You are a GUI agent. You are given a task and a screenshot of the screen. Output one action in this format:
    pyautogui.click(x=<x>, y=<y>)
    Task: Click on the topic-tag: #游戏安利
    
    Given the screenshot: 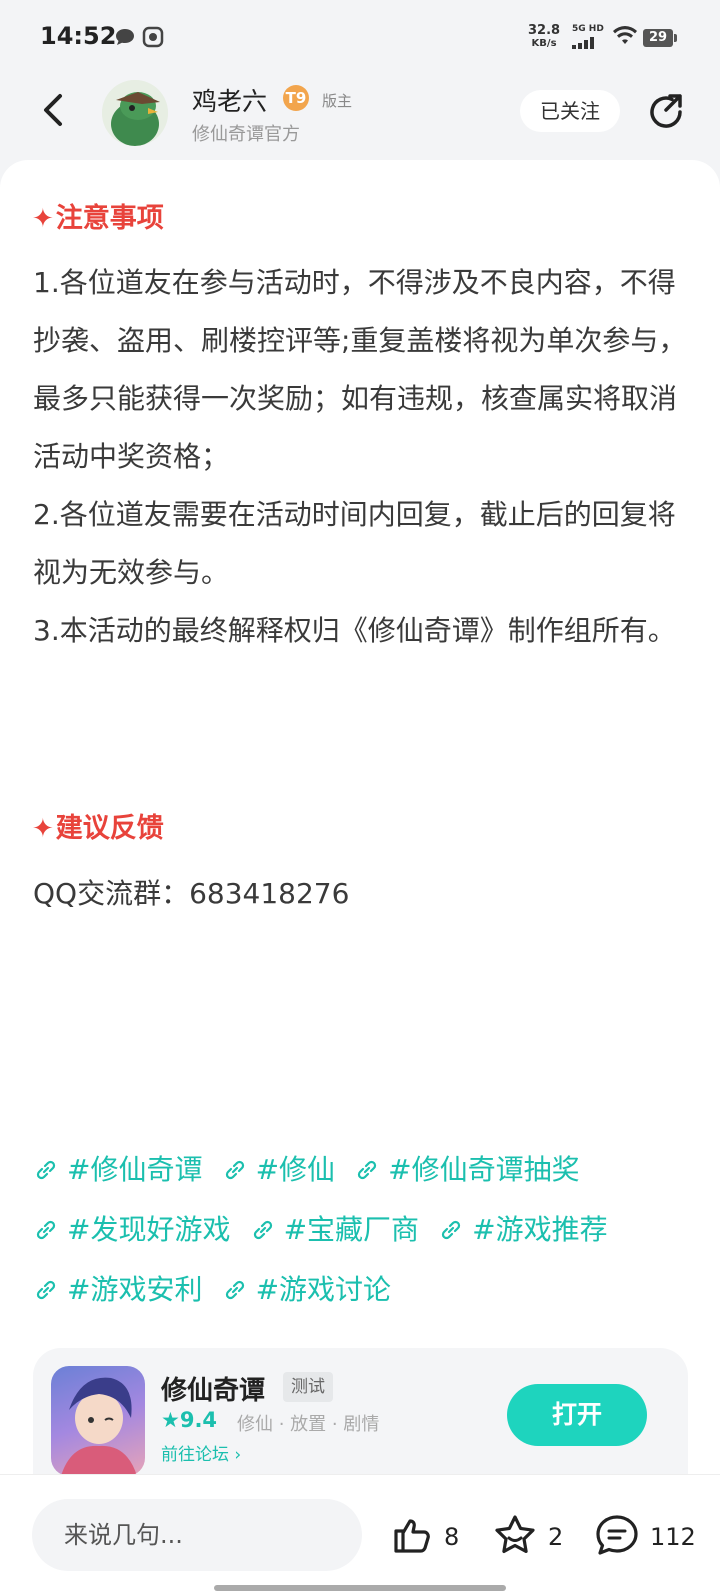 What is the action you would take?
    pyautogui.click(x=117, y=1290)
    